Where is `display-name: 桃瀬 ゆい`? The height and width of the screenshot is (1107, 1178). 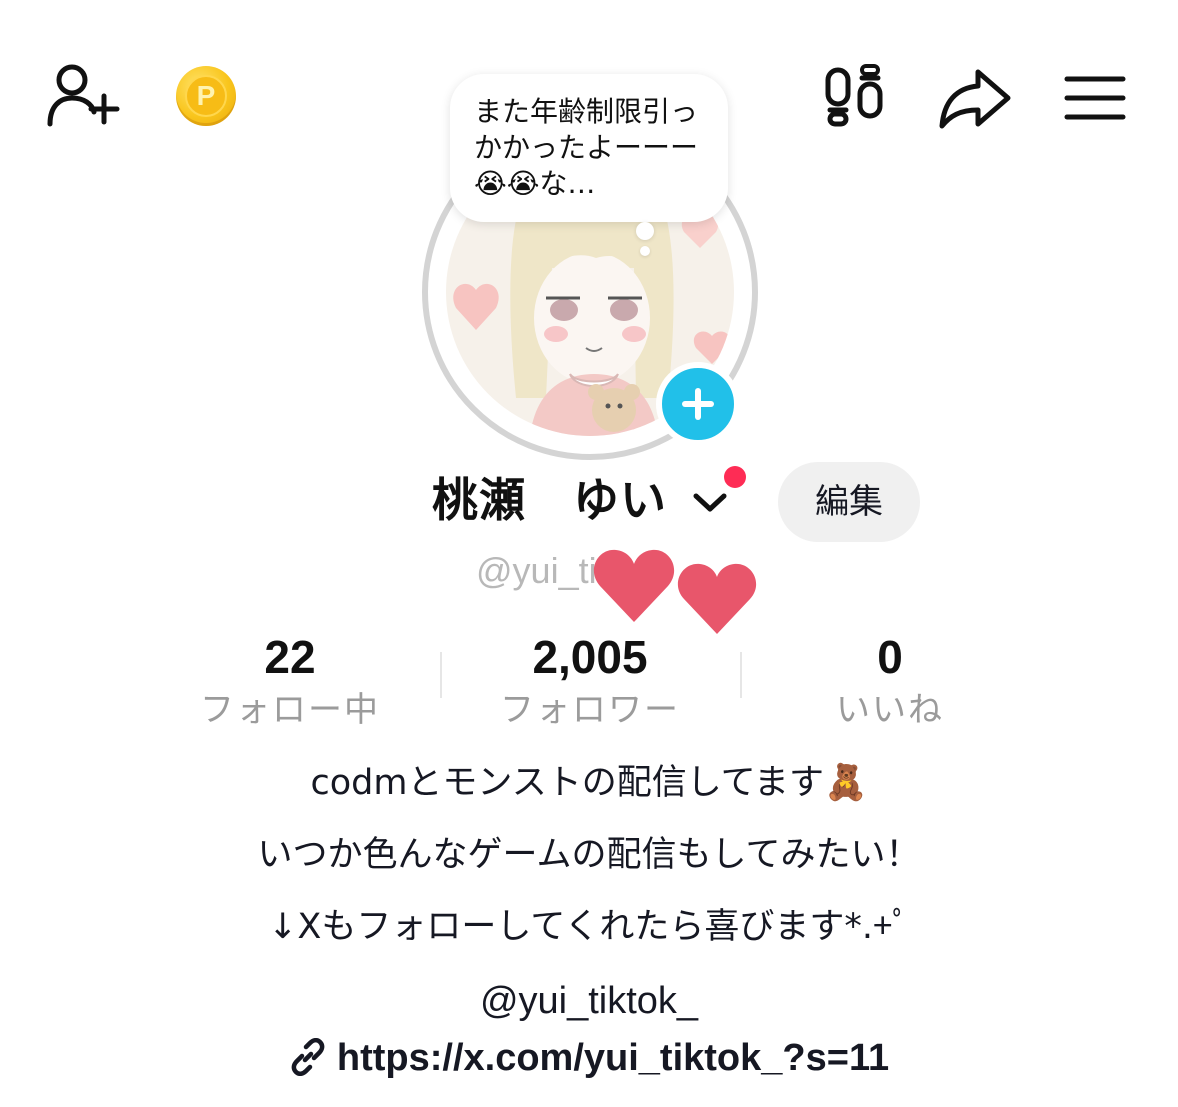
display-name: 桃瀬 ゆい is located at coordinates (549, 500).